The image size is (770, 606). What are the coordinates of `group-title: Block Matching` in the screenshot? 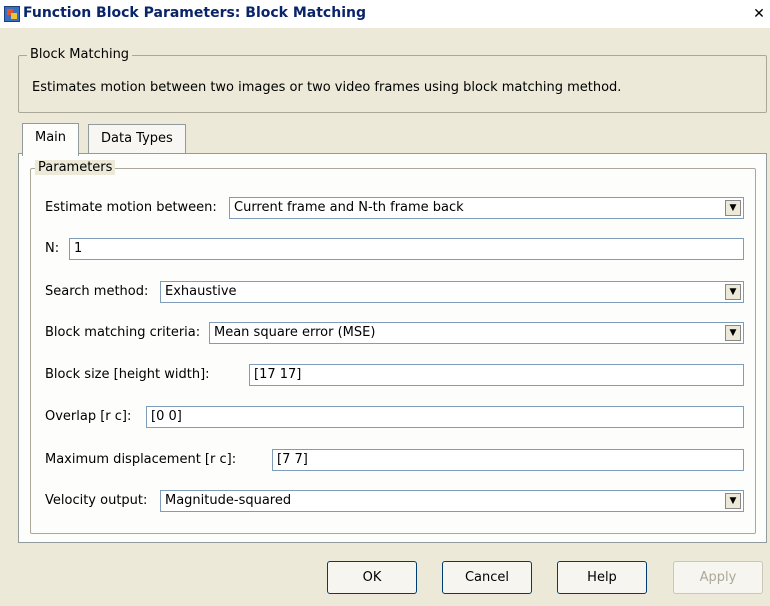 It's located at (80, 54).